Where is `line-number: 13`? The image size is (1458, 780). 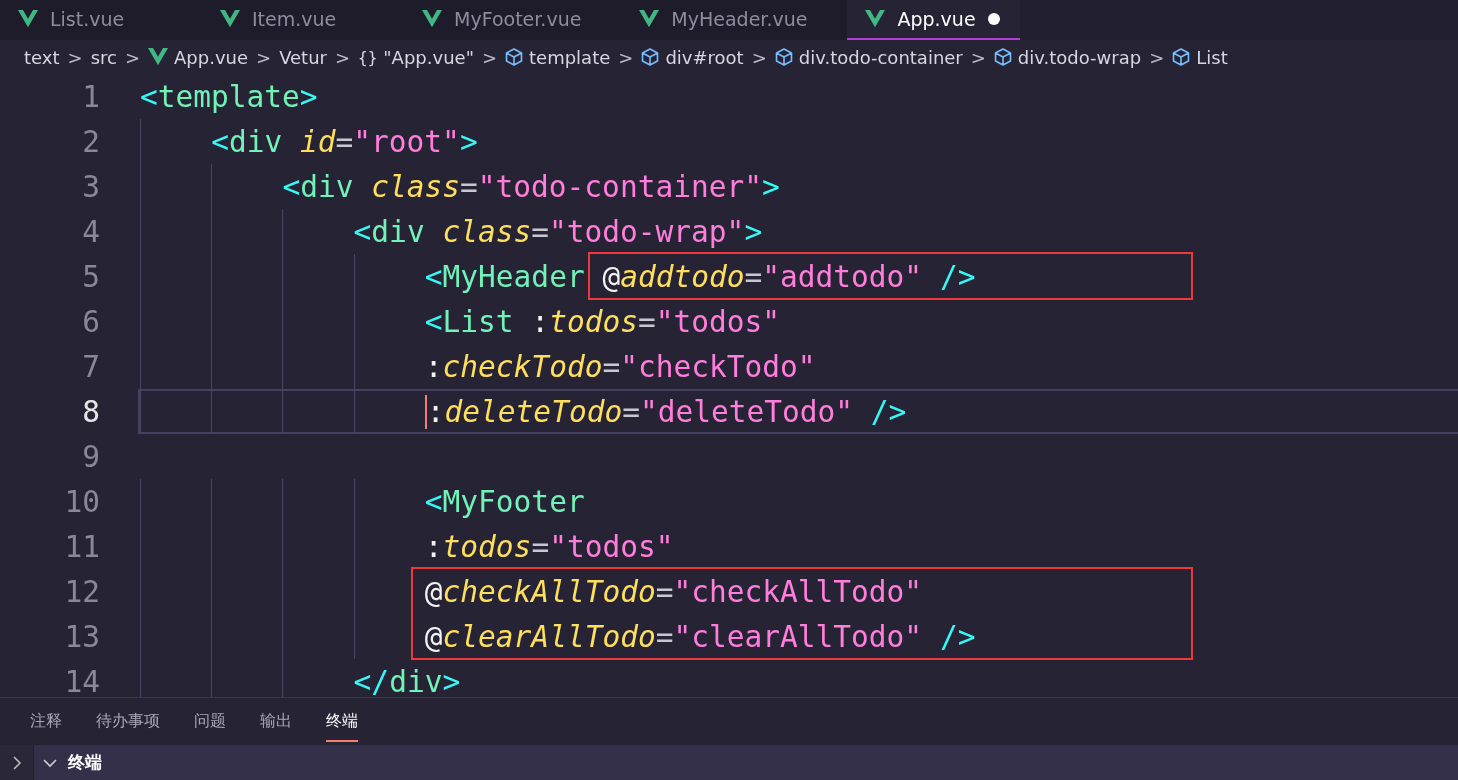 line-number: 13 is located at coordinates (81, 636).